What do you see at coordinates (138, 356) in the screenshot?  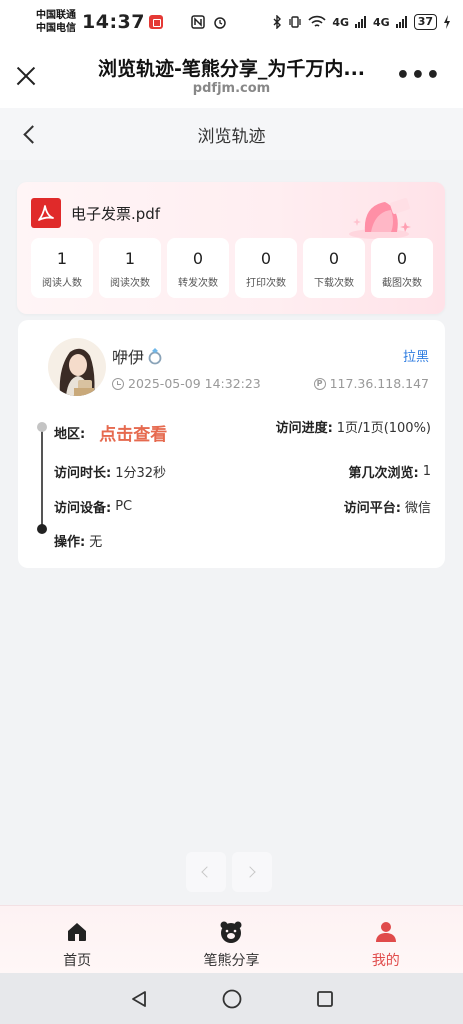 I see `user-name-row: 咿伊` at bounding box center [138, 356].